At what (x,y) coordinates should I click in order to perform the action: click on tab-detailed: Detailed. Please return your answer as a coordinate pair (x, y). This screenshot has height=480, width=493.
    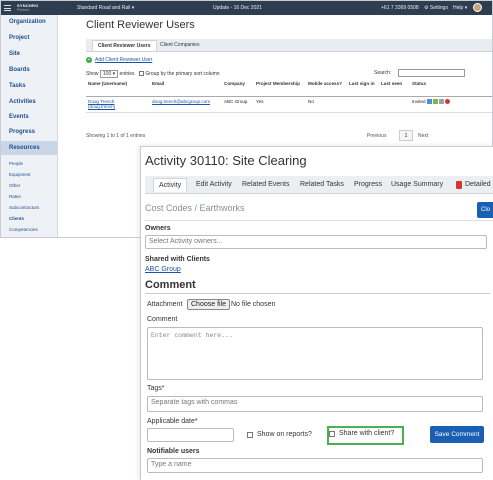
    Looking at the image, I should click on (478, 184).